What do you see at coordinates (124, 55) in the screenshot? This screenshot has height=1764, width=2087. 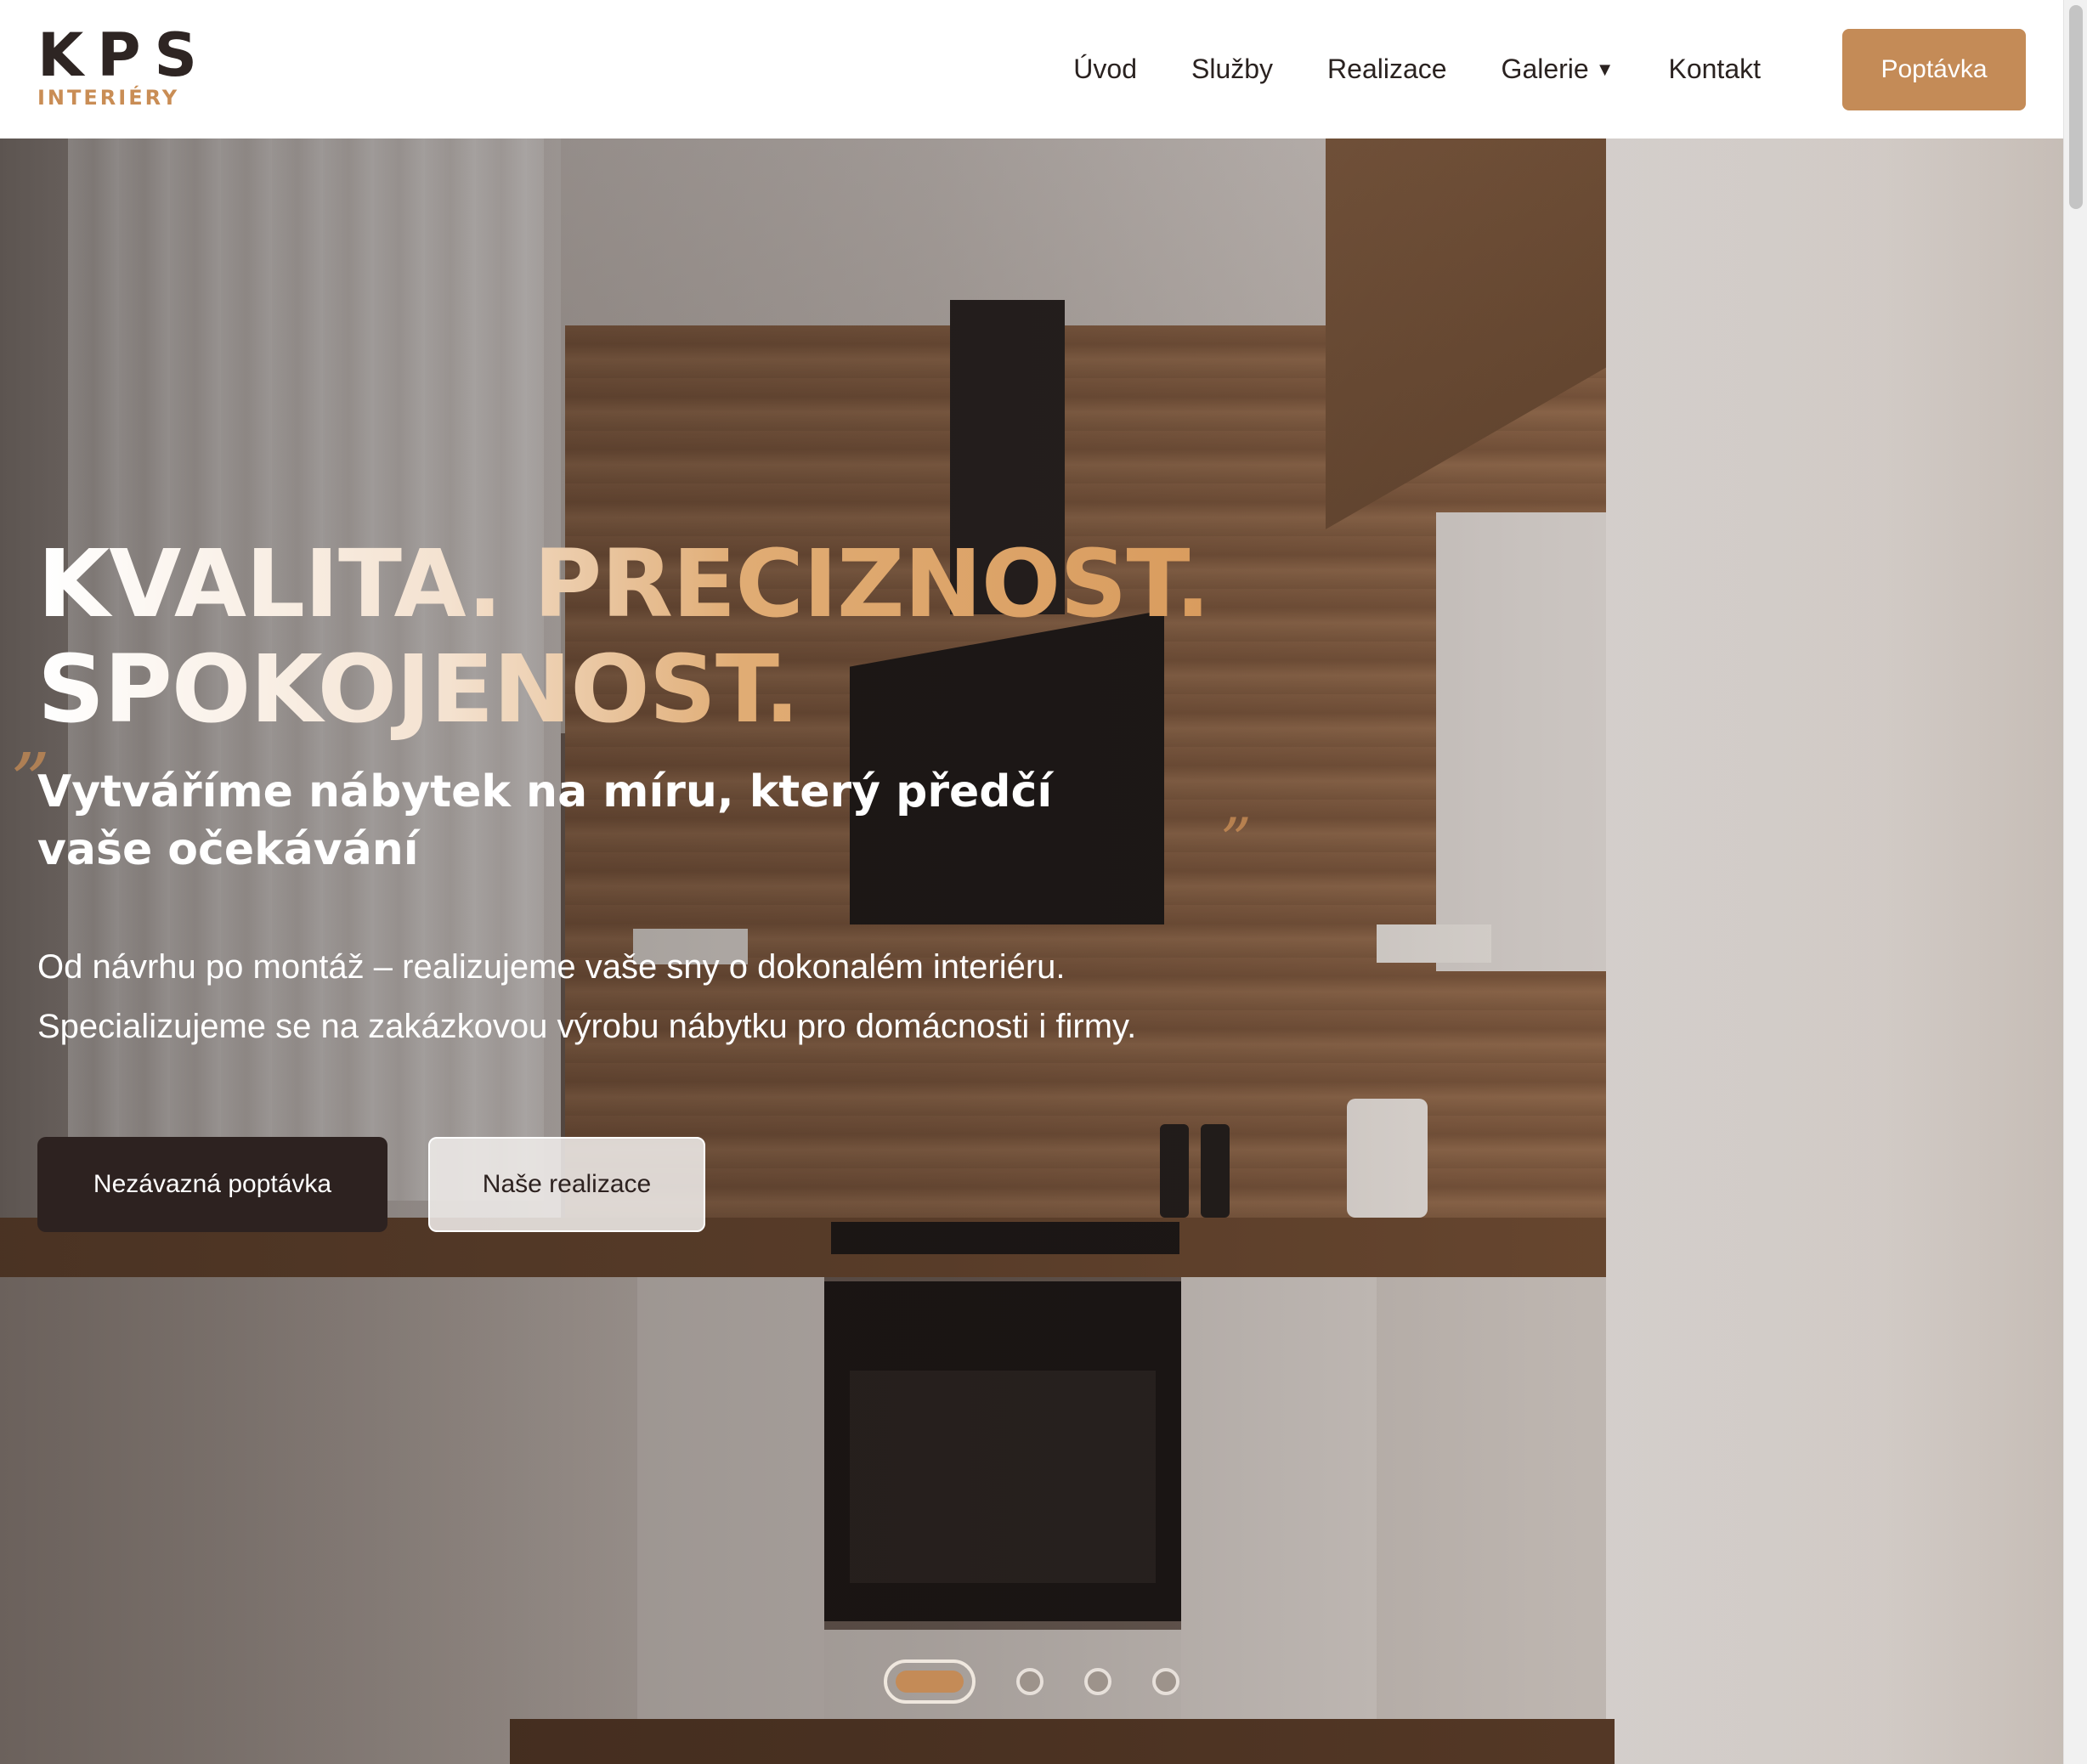 I see `logo-wordmark: KPS` at bounding box center [124, 55].